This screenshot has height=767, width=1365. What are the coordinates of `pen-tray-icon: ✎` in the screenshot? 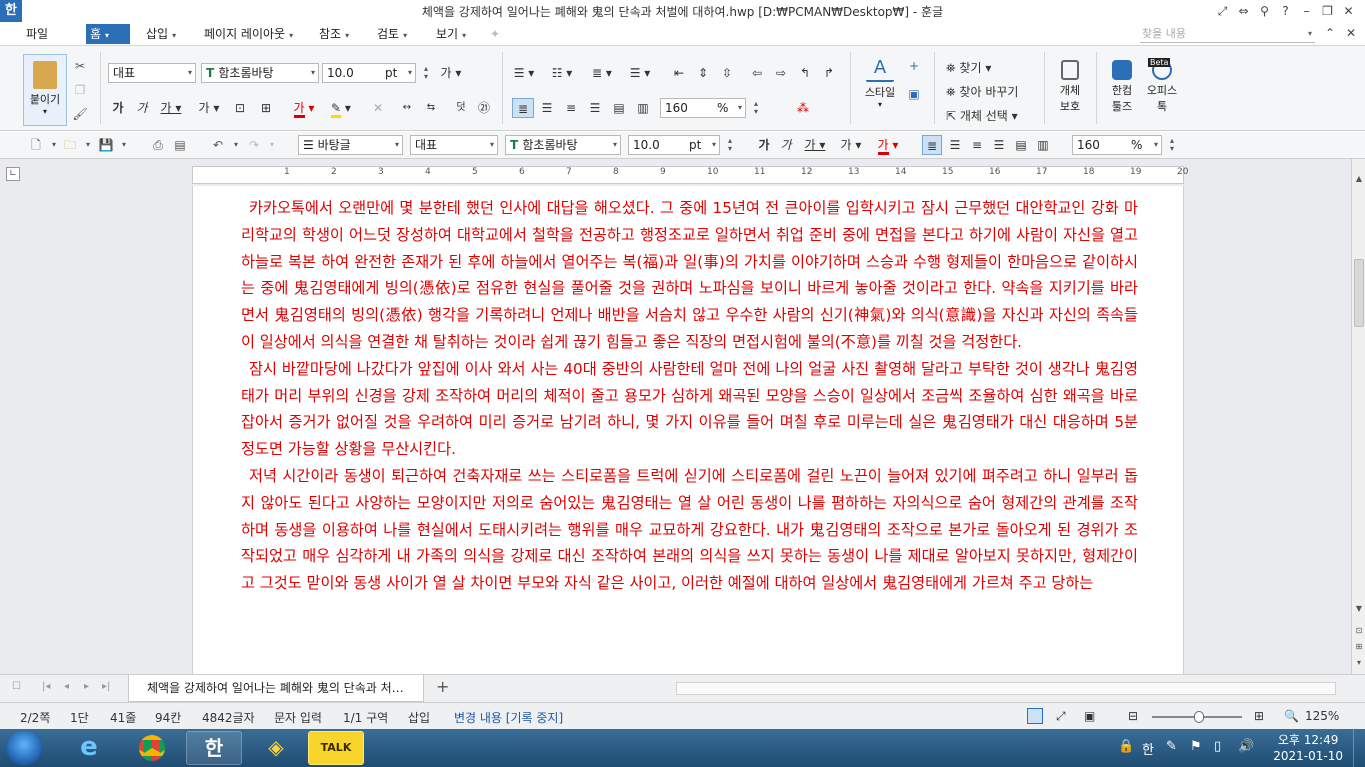 It's located at (1171, 746).